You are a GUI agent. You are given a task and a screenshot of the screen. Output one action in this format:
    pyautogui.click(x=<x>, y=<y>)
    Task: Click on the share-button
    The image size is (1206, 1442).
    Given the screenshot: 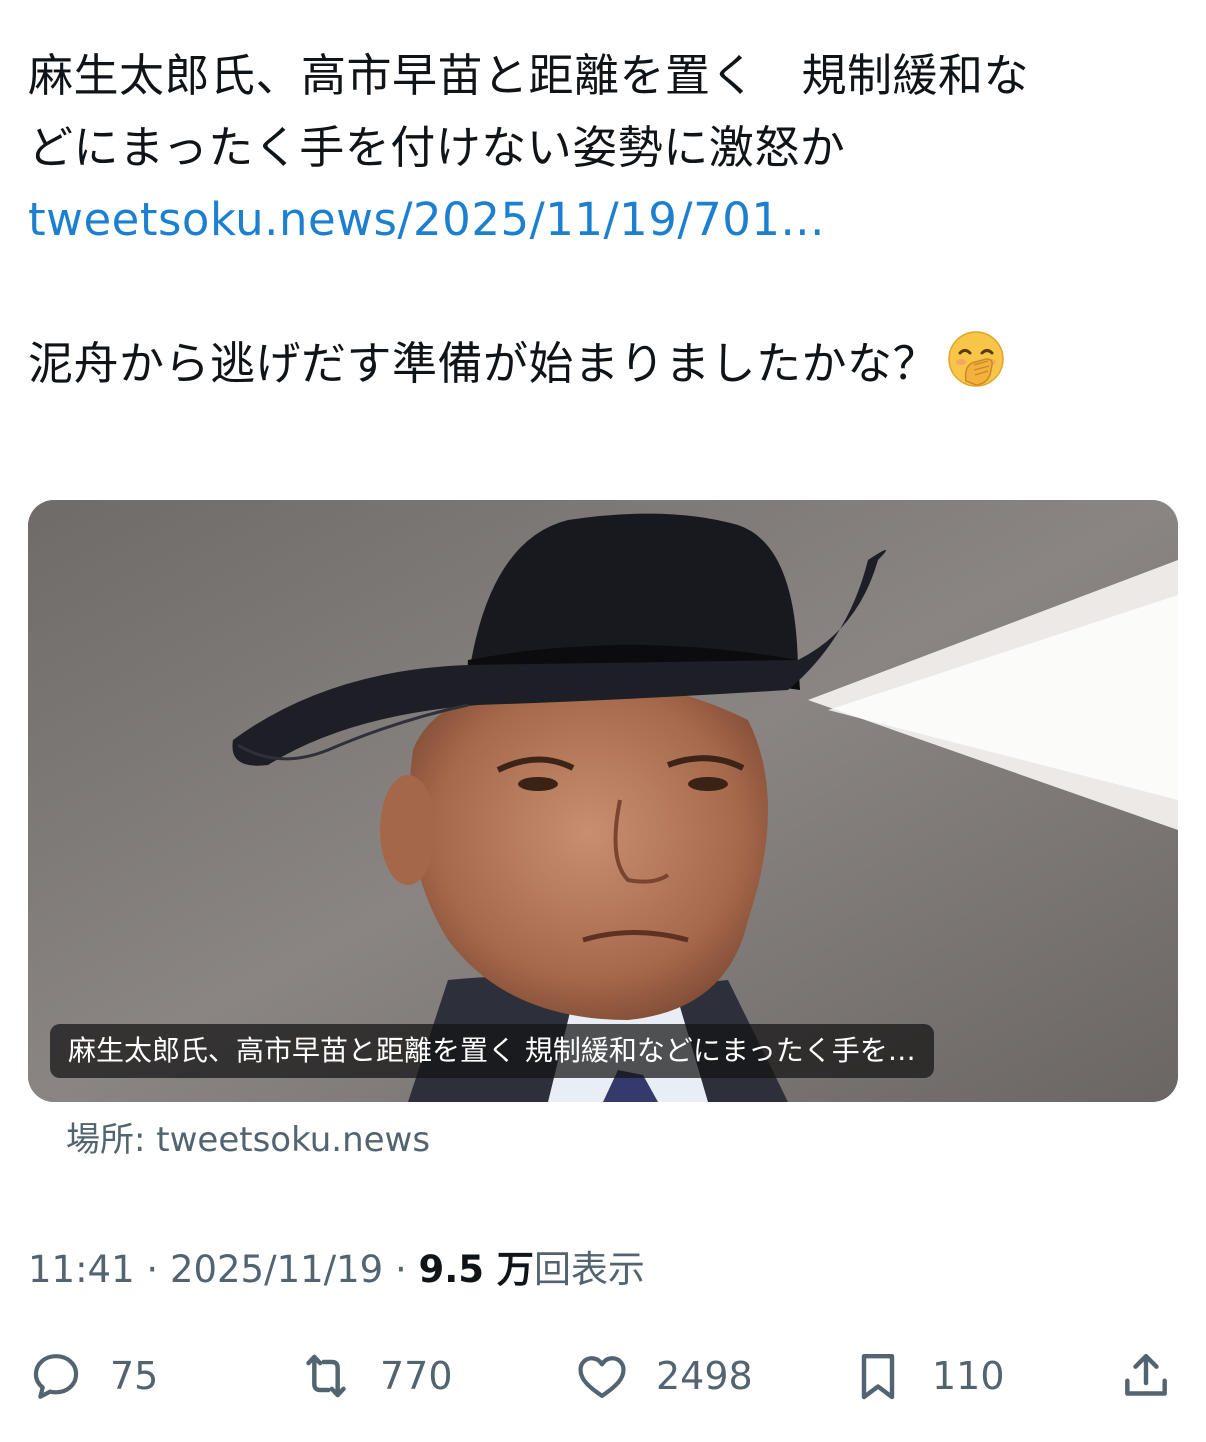 What is the action you would take?
    pyautogui.click(x=1146, y=1376)
    